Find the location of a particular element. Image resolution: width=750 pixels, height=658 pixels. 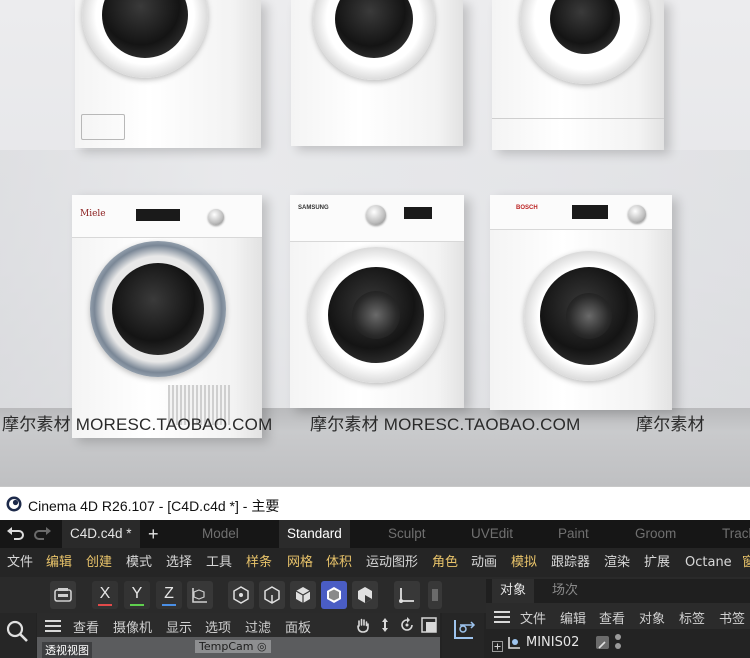

x-axis-lock-button: X is located at coordinates (105, 595).